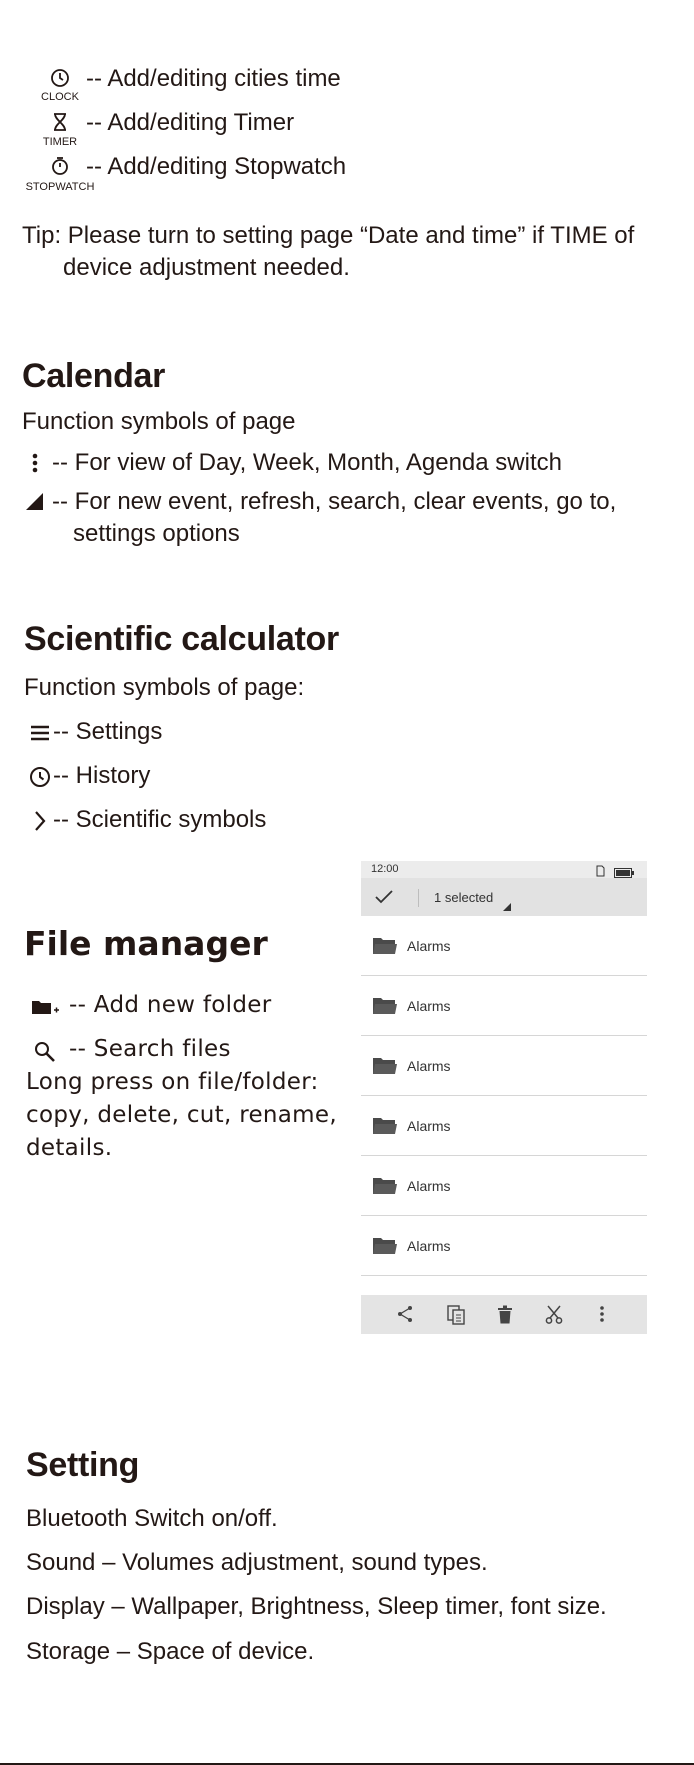  What do you see at coordinates (40, 777) in the screenshot?
I see `history-clock-icon` at bounding box center [40, 777].